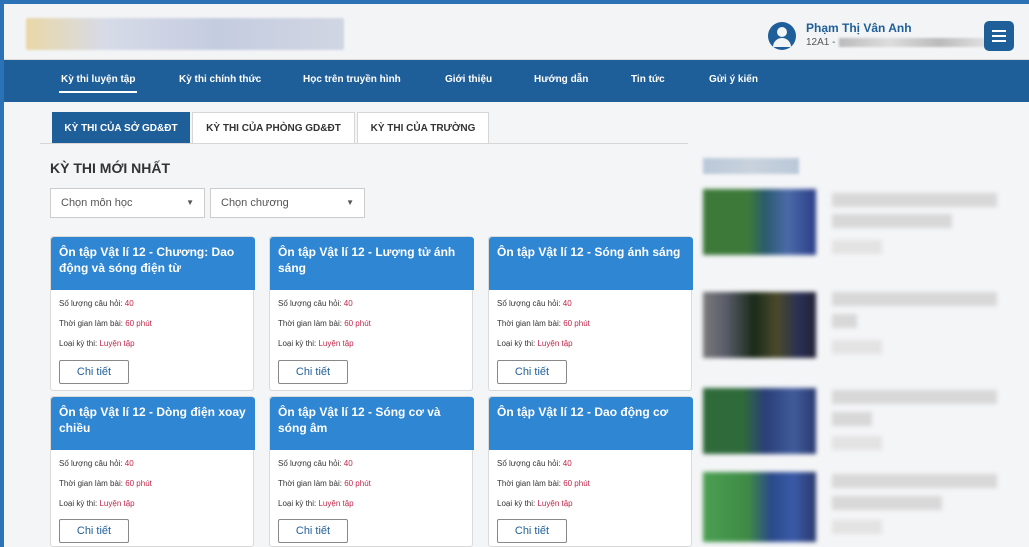 This screenshot has width=1029, height=547. I want to click on nav-item-official-exams: Kỳ thi chính thức, so click(220, 79).